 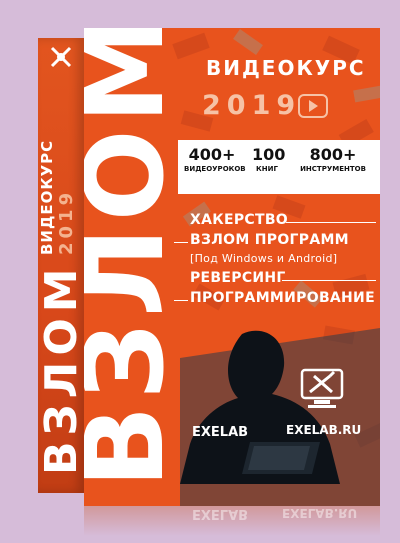 What do you see at coordinates (269, 240) in the screenshot?
I see `topic-item: ВЗЛОМ ПРОГРАММ` at bounding box center [269, 240].